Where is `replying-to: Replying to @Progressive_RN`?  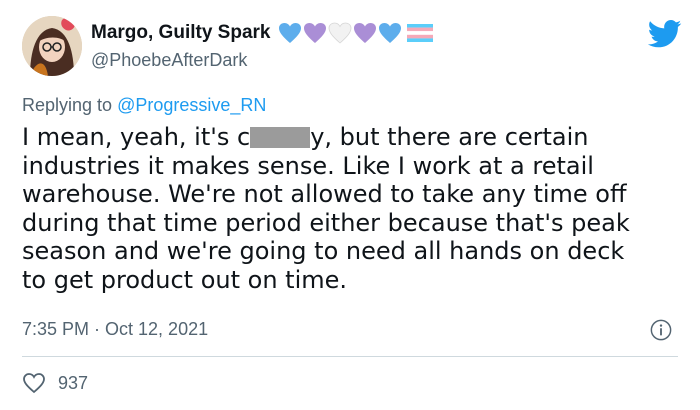 replying-to: Replying to @Progressive_RN is located at coordinates (144, 105).